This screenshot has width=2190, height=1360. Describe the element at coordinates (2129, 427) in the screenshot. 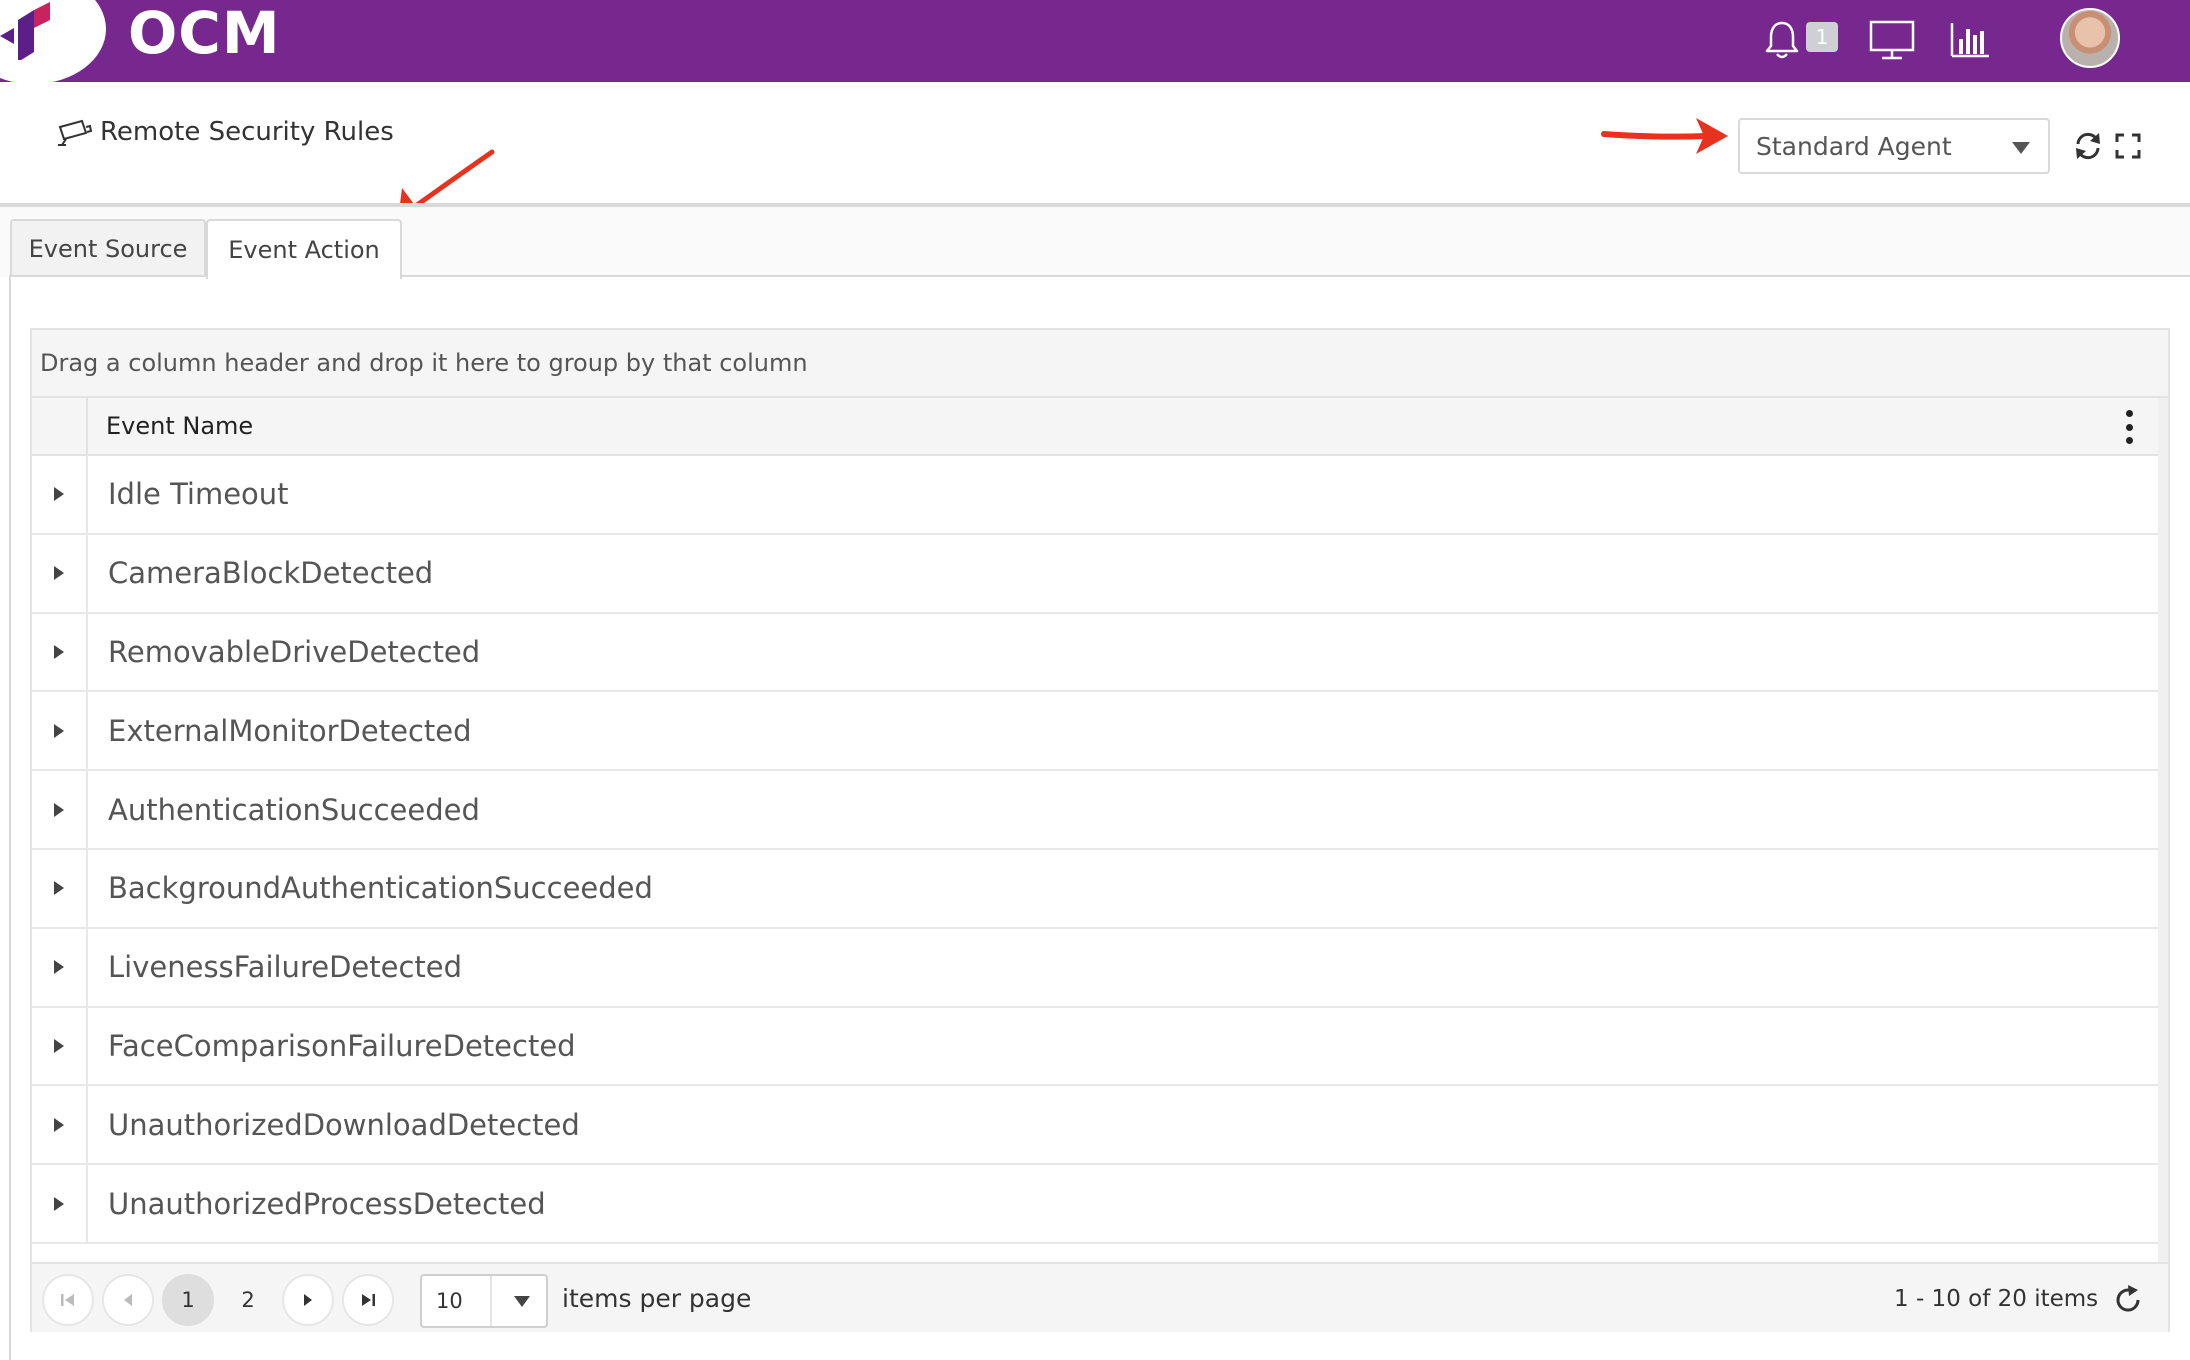

I see `column-menu-icon` at that location.